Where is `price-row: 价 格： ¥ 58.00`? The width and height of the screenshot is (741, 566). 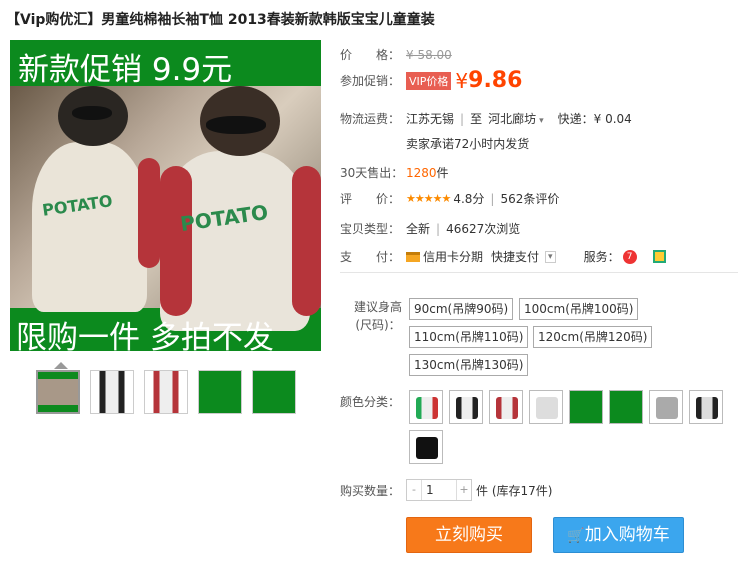 price-row: 价 格： ¥ 58.00 is located at coordinates (396, 54).